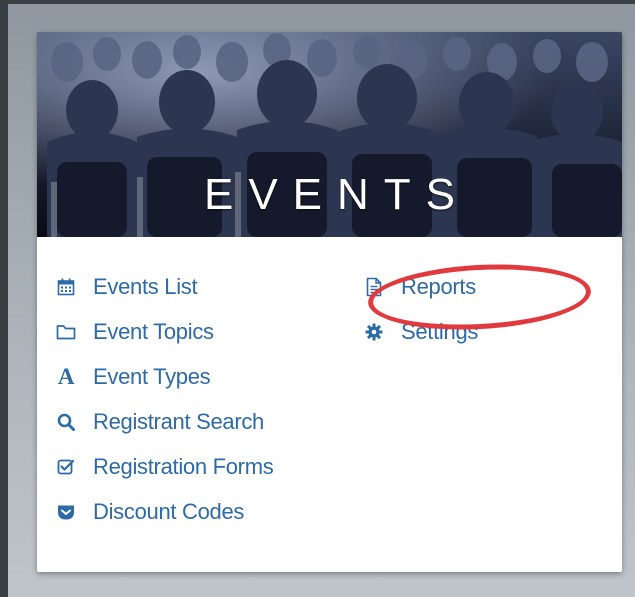  Describe the element at coordinates (169, 511) in the screenshot. I see `menu-item-label: Discount Codes` at that location.